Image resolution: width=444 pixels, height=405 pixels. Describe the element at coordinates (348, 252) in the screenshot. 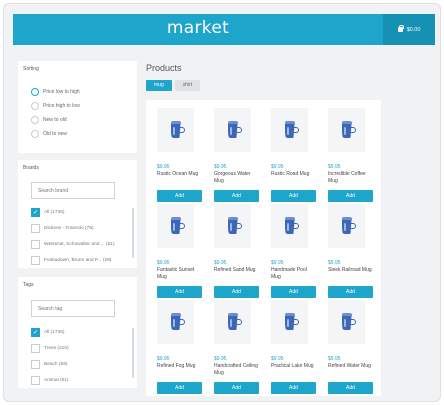

I see `product-card: $9.95 Sleek Railroad Mug Add` at that location.